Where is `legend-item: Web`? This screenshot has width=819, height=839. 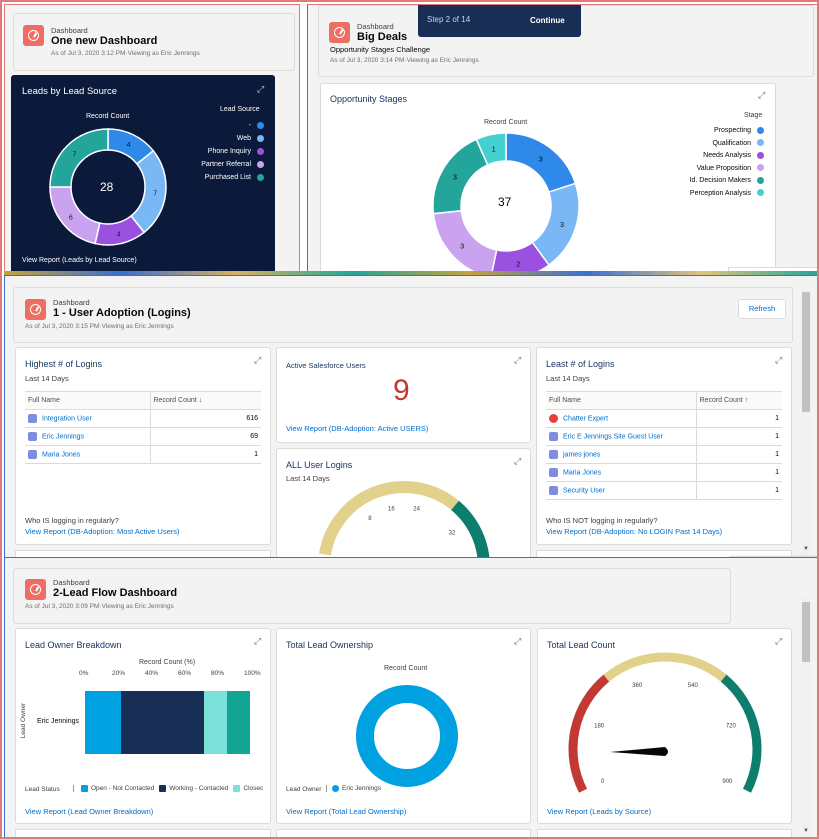
legend-item: Web is located at coordinates (232, 138).